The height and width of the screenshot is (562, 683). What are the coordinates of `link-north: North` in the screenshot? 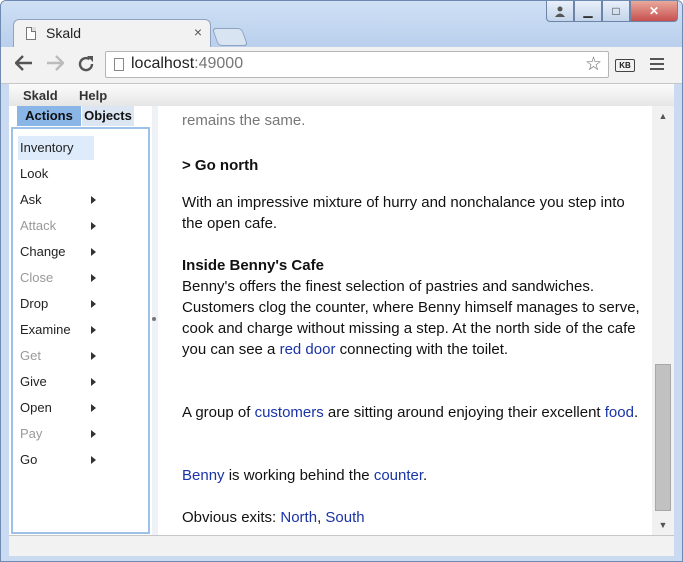 It's located at (298, 517).